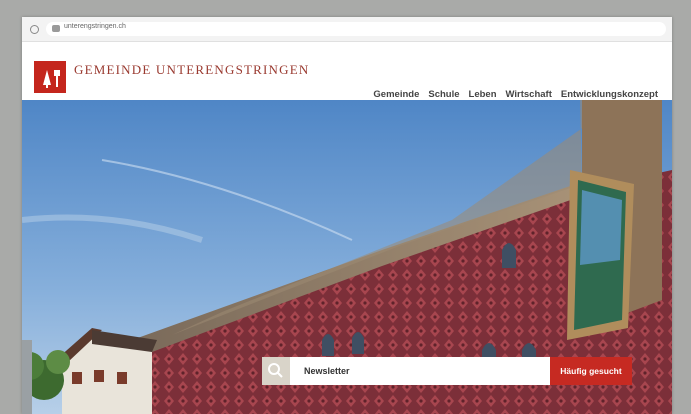  Describe the element at coordinates (420, 371) in the screenshot. I see `search-input: Newsletter` at that location.